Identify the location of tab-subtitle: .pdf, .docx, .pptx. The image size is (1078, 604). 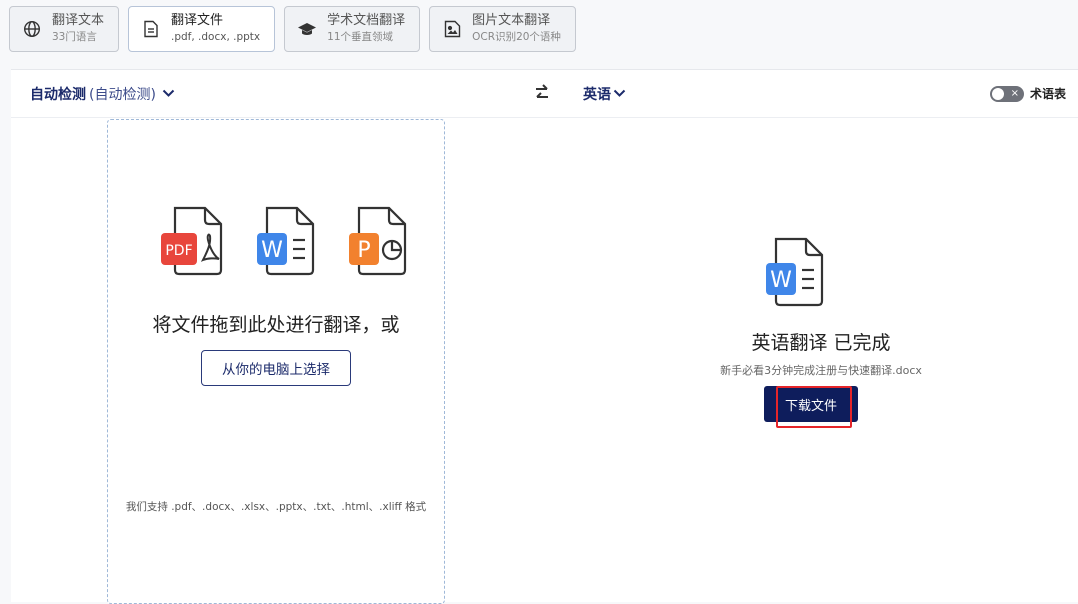
(216, 37).